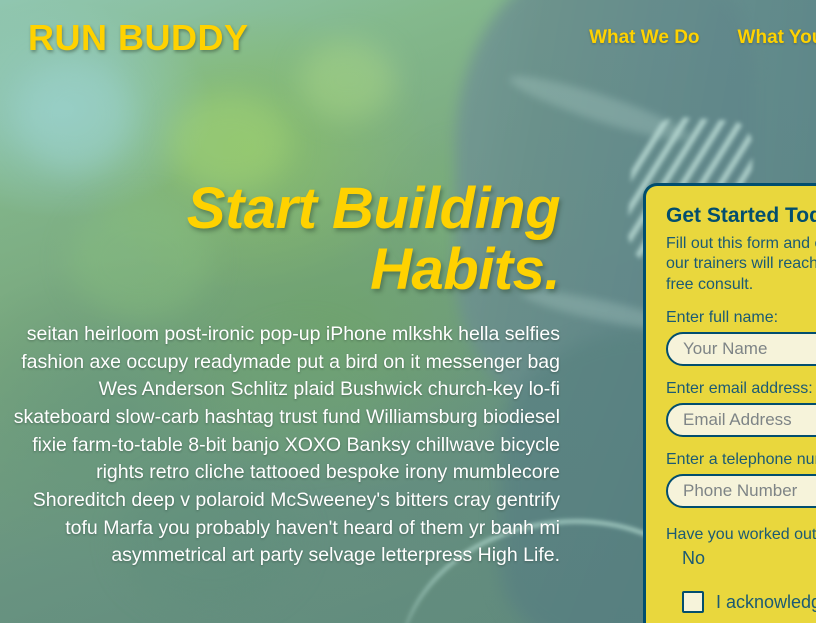  I want to click on nav-link-what-we-do: What We Do, so click(644, 38).